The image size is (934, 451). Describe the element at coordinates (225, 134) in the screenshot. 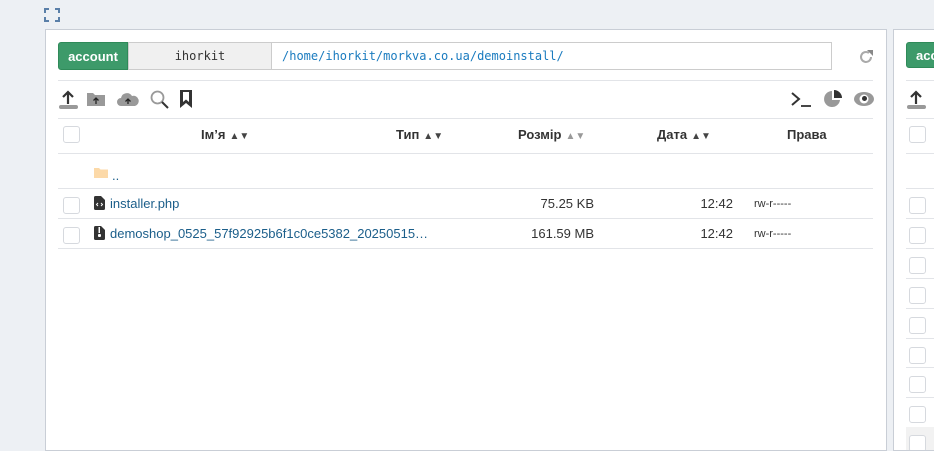

I see `column-header-name: Ім’я ▲▼` at that location.